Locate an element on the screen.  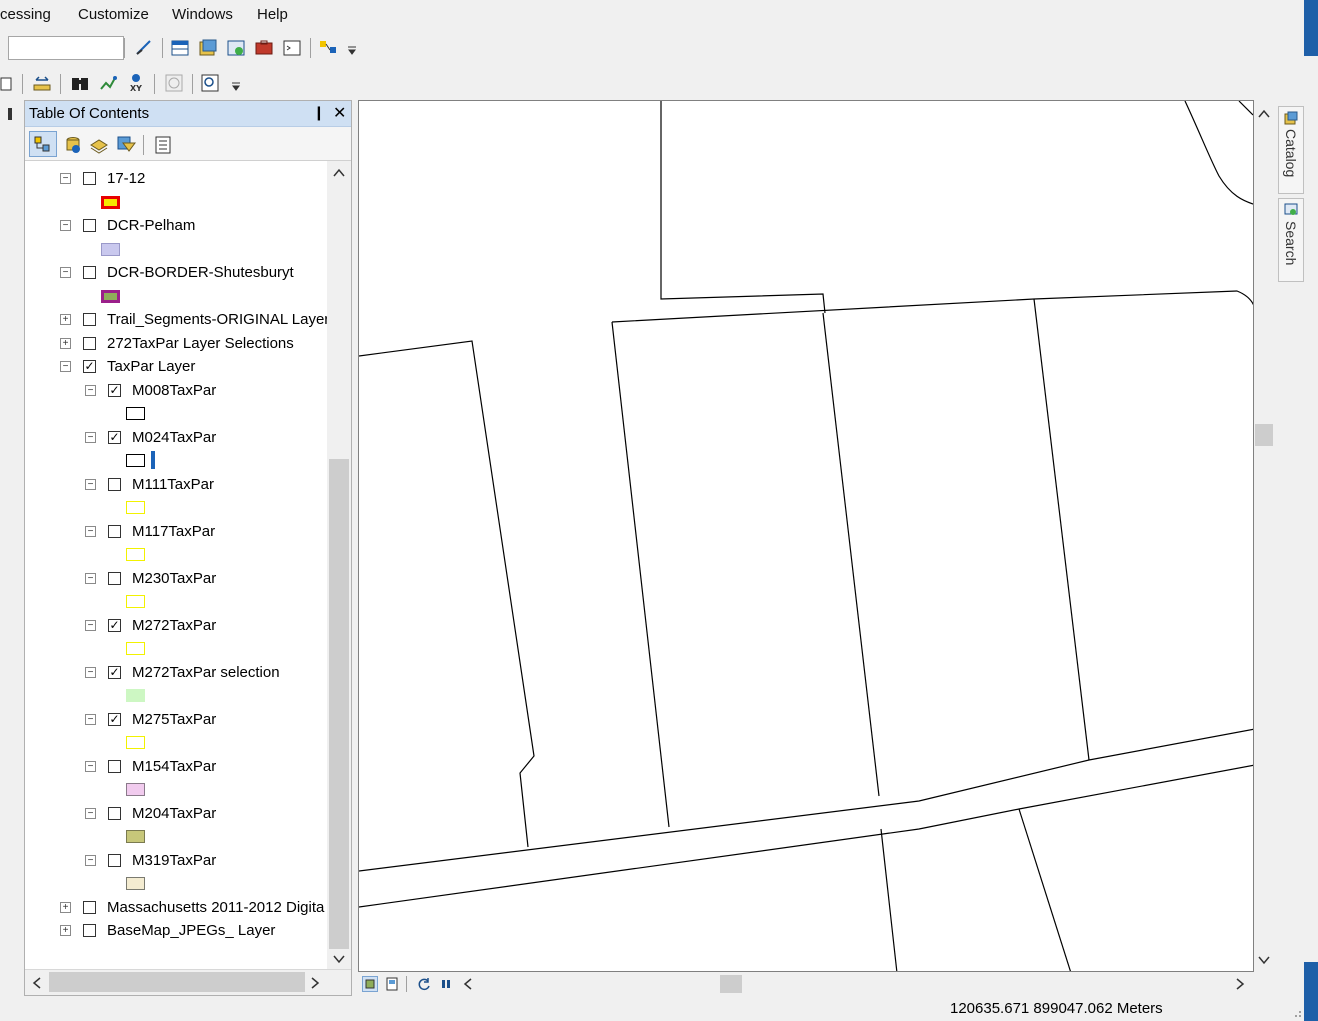
layer-name: M008TaxPar is located at coordinates (174, 390).